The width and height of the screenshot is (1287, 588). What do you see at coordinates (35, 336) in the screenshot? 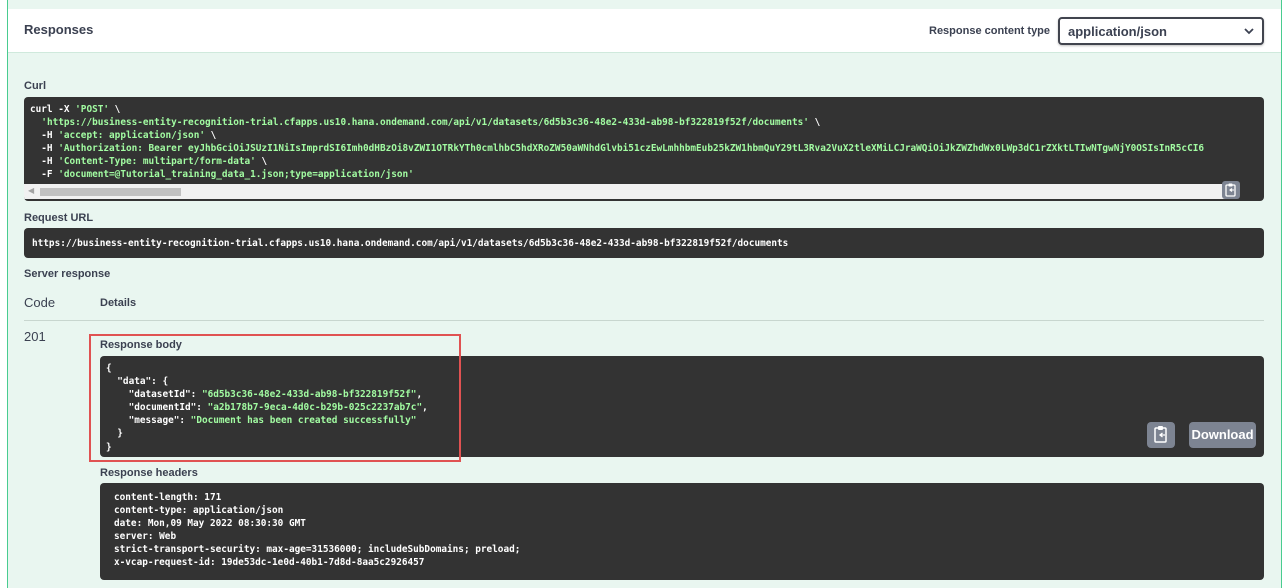
I see `response-status-code: 201` at bounding box center [35, 336].